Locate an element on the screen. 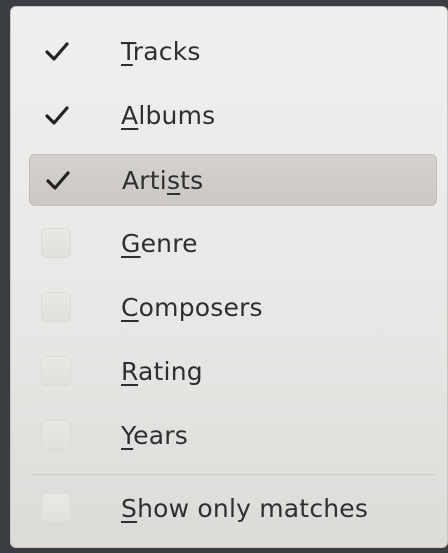 The width and height of the screenshot is (448, 553). menu-item-artists: Artists is located at coordinates (233, 180).